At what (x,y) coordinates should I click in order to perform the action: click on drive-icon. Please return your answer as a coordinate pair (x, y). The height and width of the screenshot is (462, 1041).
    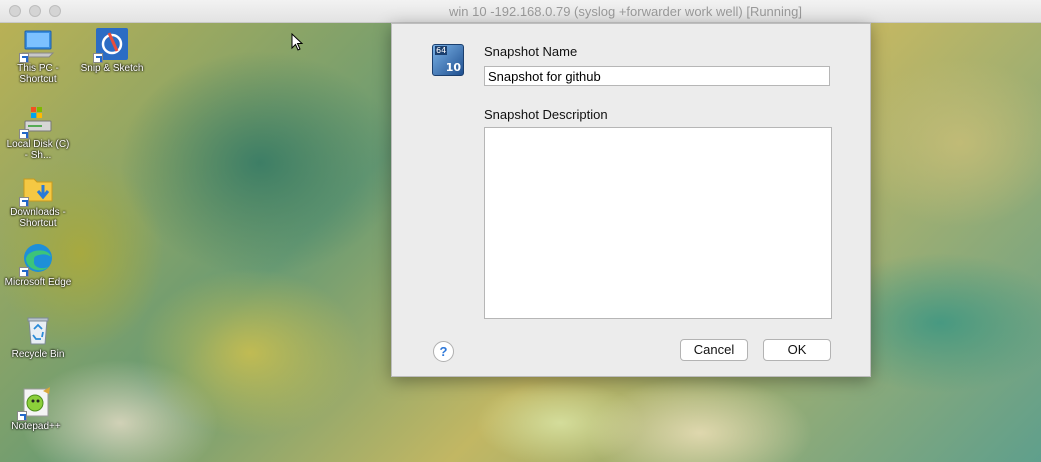
    Looking at the image, I should click on (37, 121).